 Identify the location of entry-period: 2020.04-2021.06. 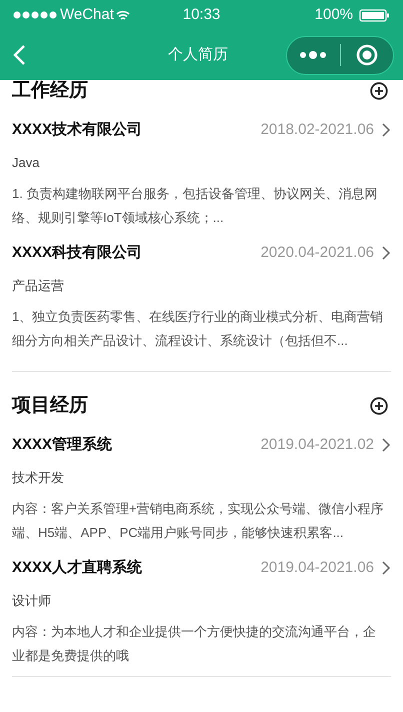
(317, 253).